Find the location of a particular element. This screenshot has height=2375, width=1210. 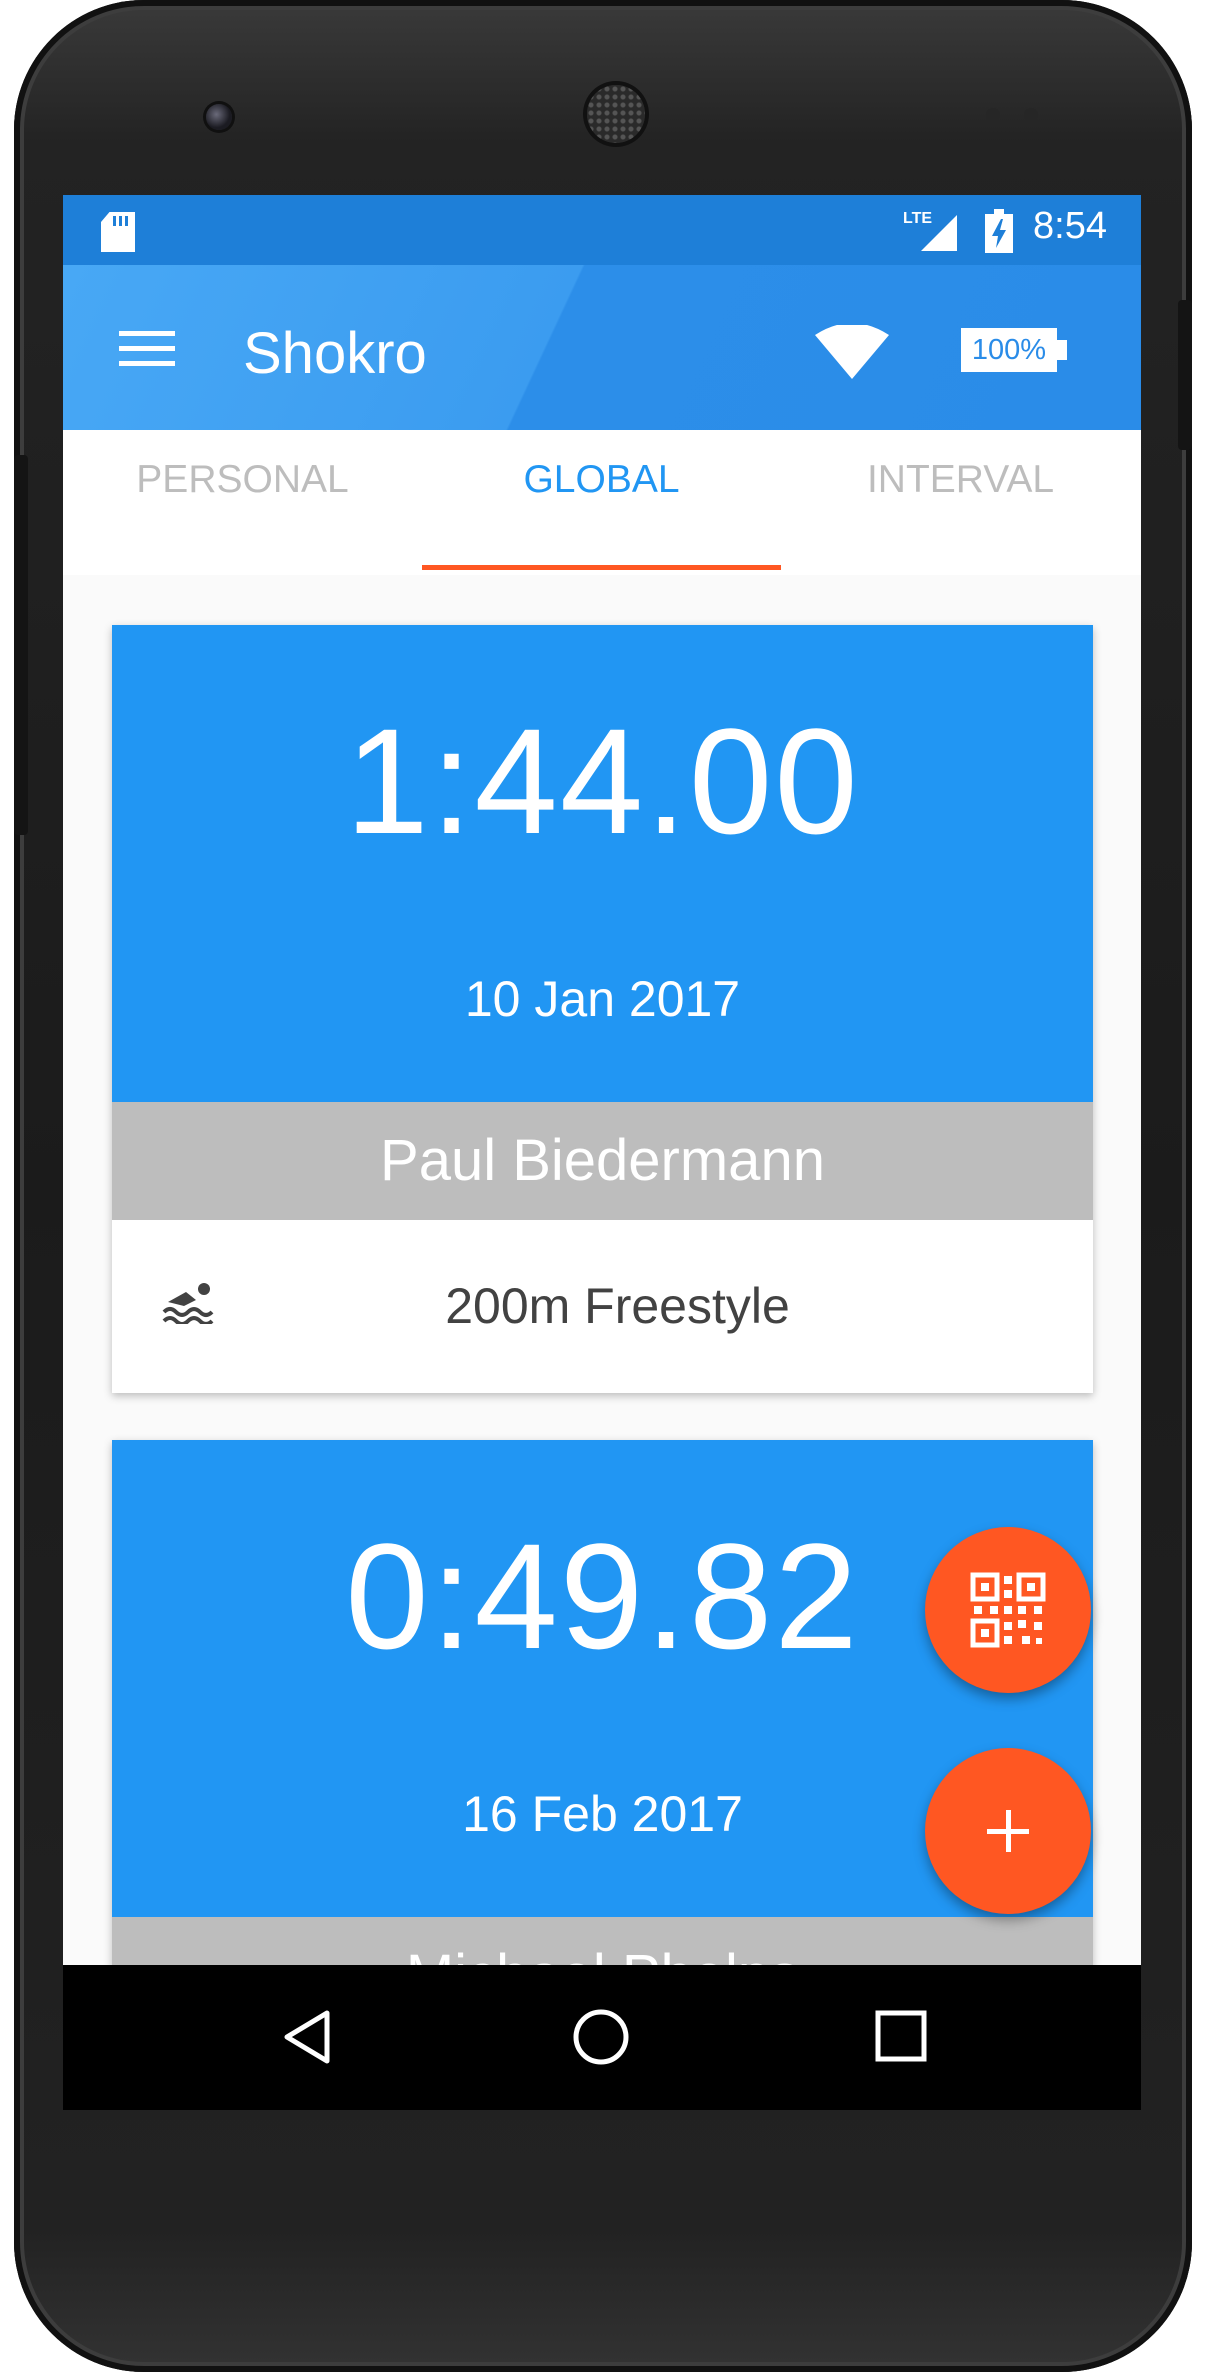

swimmer-name: Paul Biedermann is located at coordinates (602, 1161).